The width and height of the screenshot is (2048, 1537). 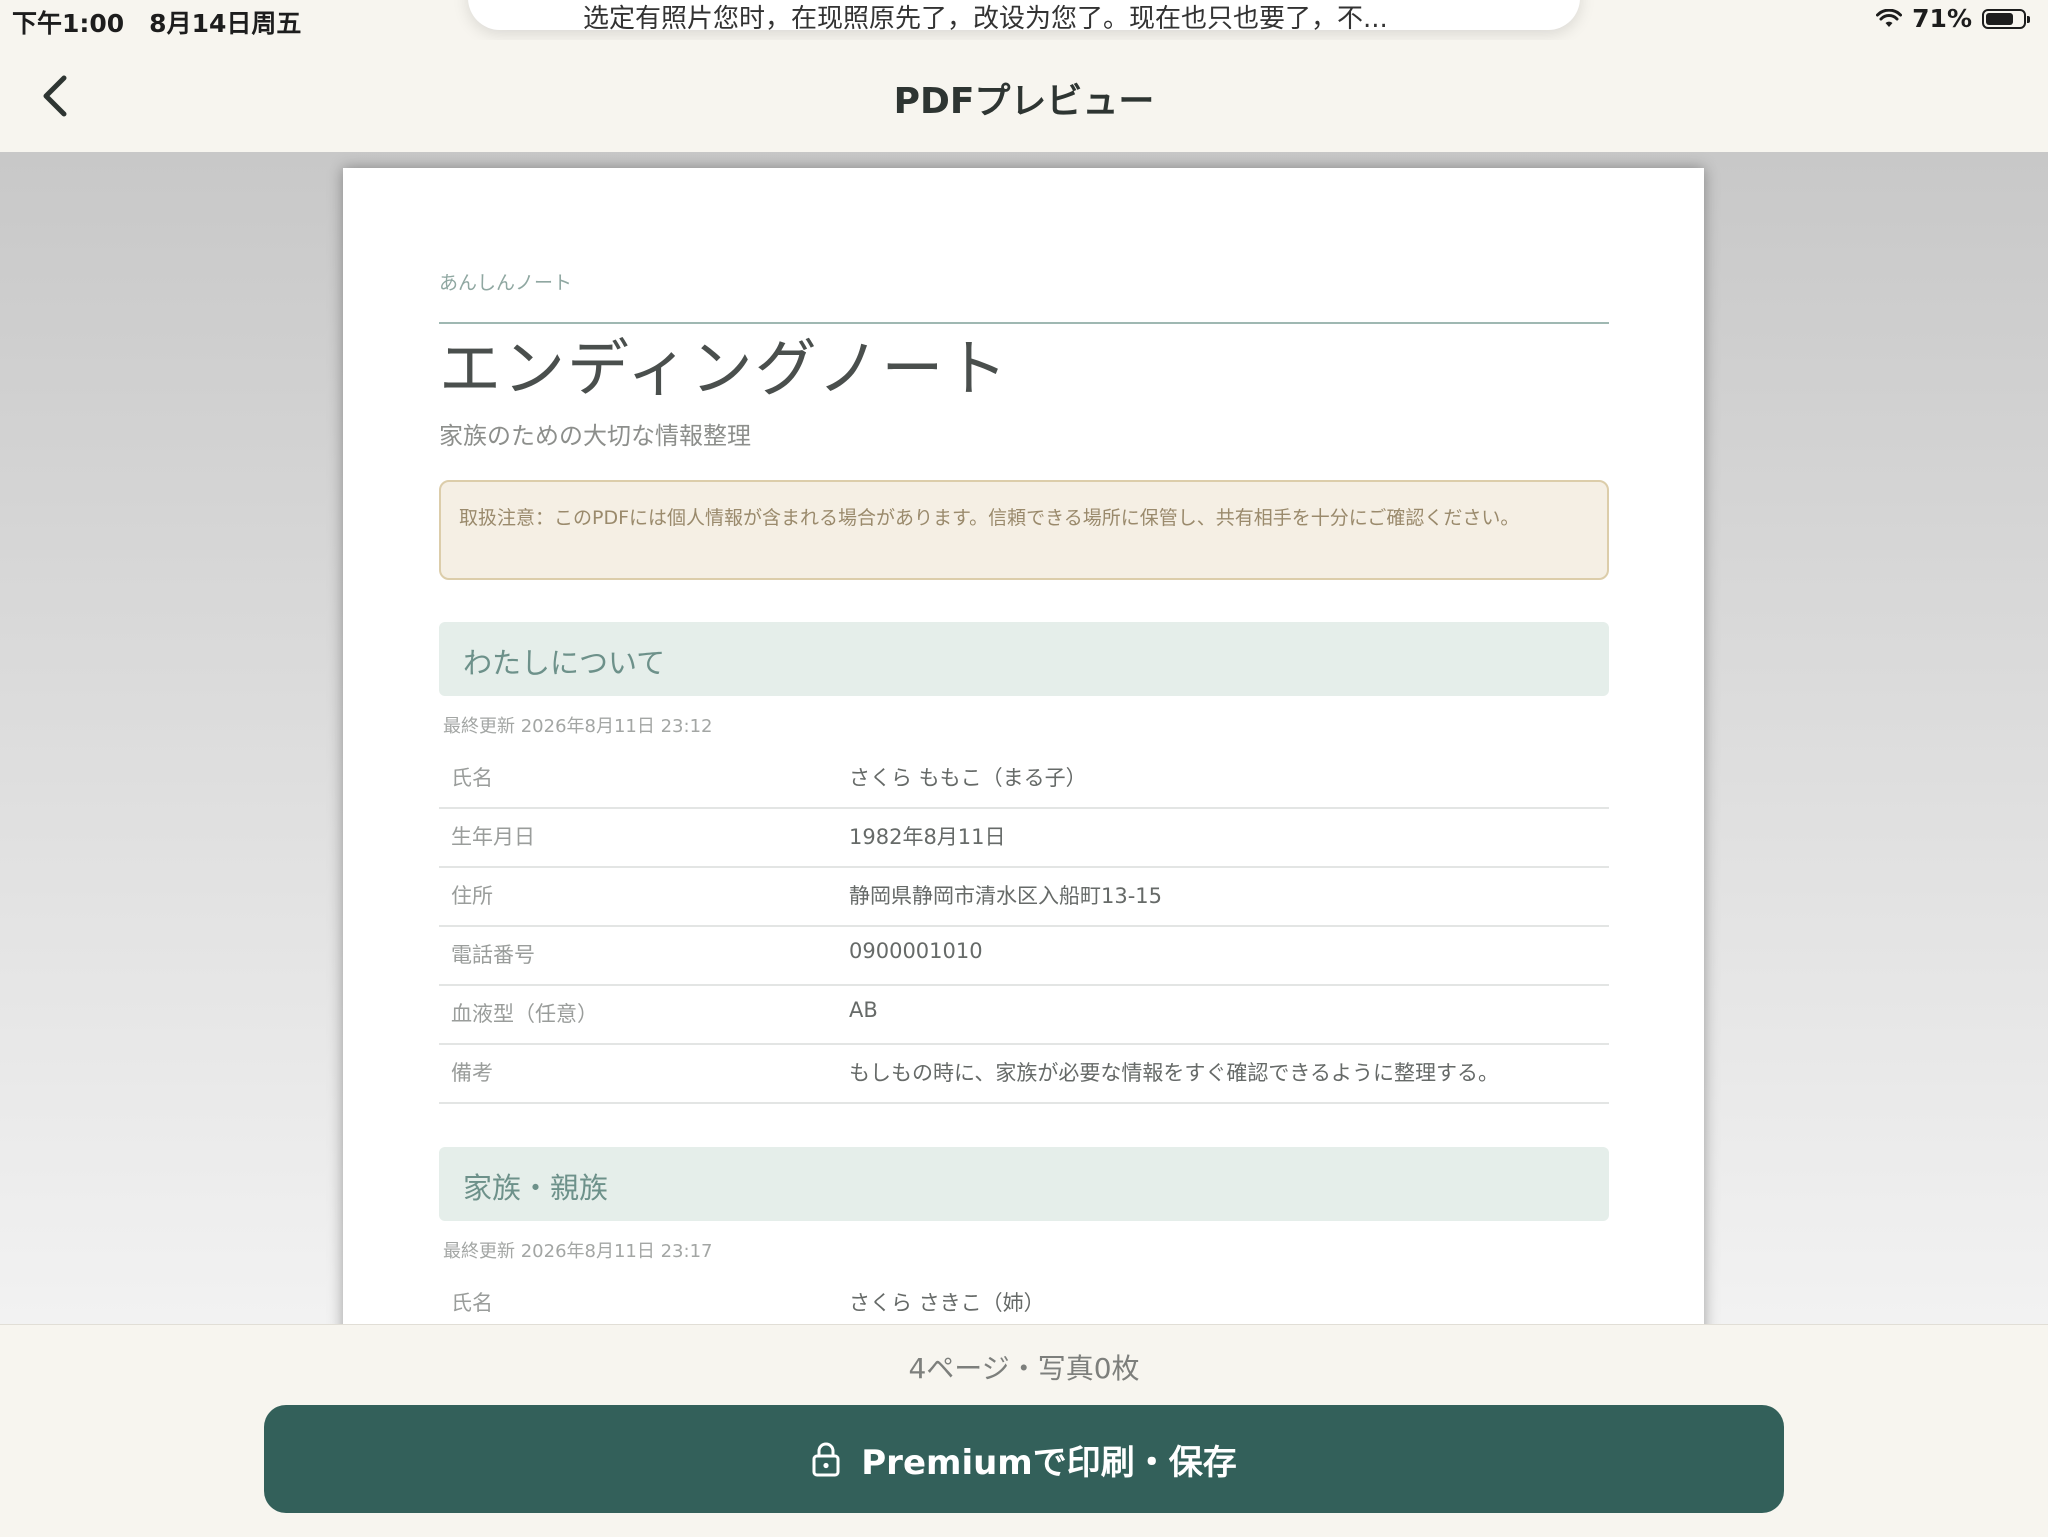 I want to click on row-value: 静岡県静岡市清水区入船町13-15, so click(x=1006, y=896).